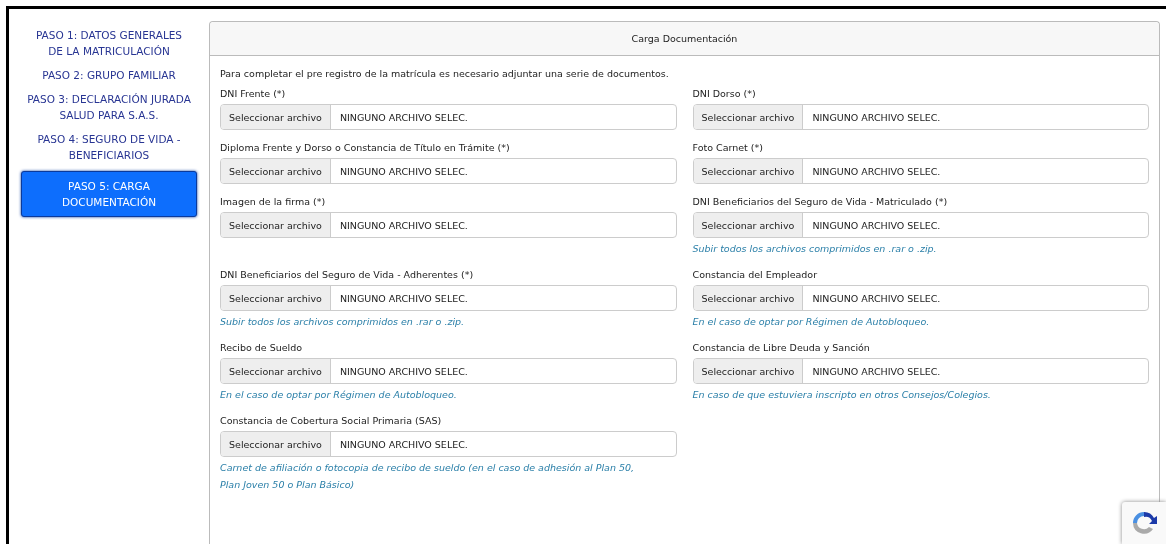 Image resolution: width=1166 pixels, height=544 pixels. Describe the element at coordinates (428, 476) in the screenshot. I see `hint-text: Carnet de afiliación o fotocopia de recibo de sueldo (en el caso de adhesión al Plan 50, Plan Joven 50 o Plan Básico)` at that location.